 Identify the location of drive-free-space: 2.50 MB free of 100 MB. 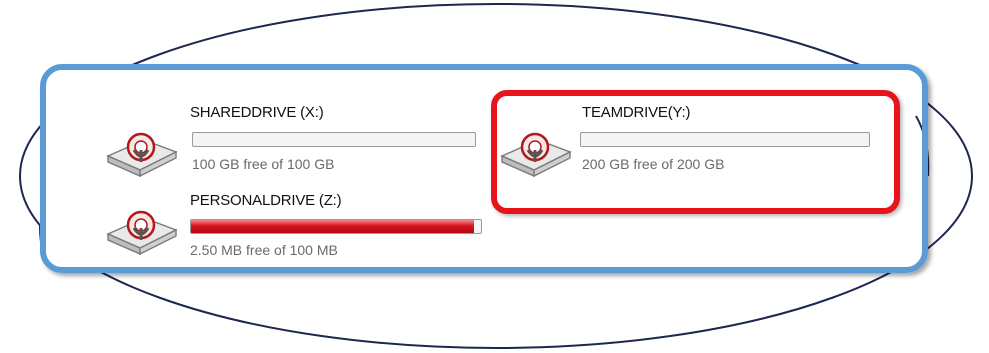
(264, 250).